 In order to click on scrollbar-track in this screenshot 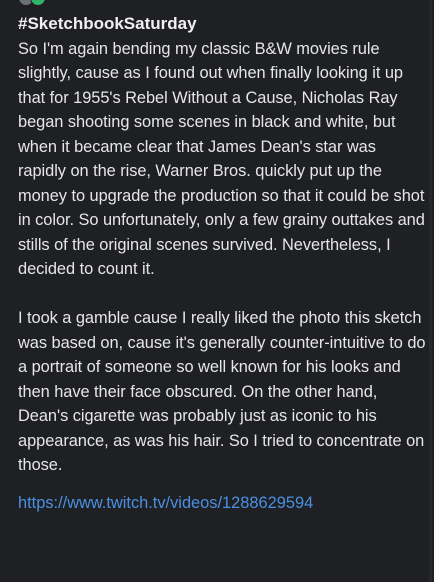, I will do `click(430, 291)`.